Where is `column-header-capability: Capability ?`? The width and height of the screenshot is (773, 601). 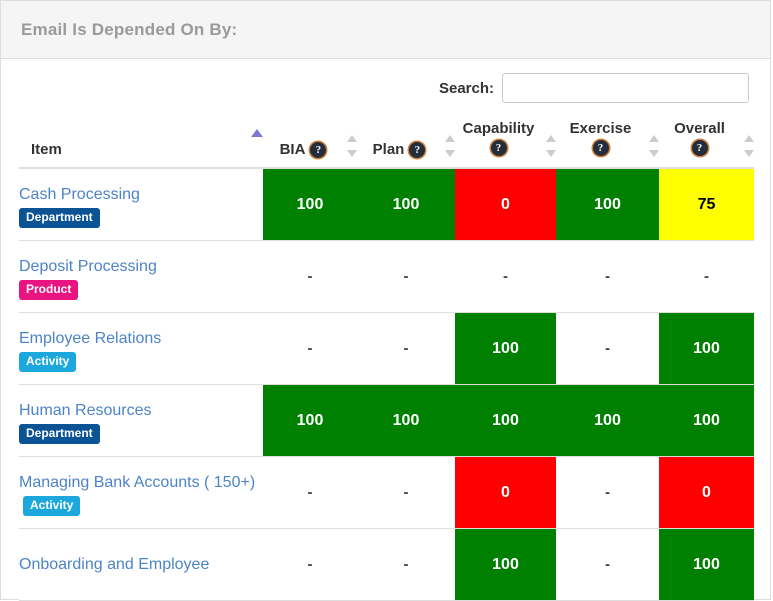 column-header-capability: Capability ? is located at coordinates (505, 143).